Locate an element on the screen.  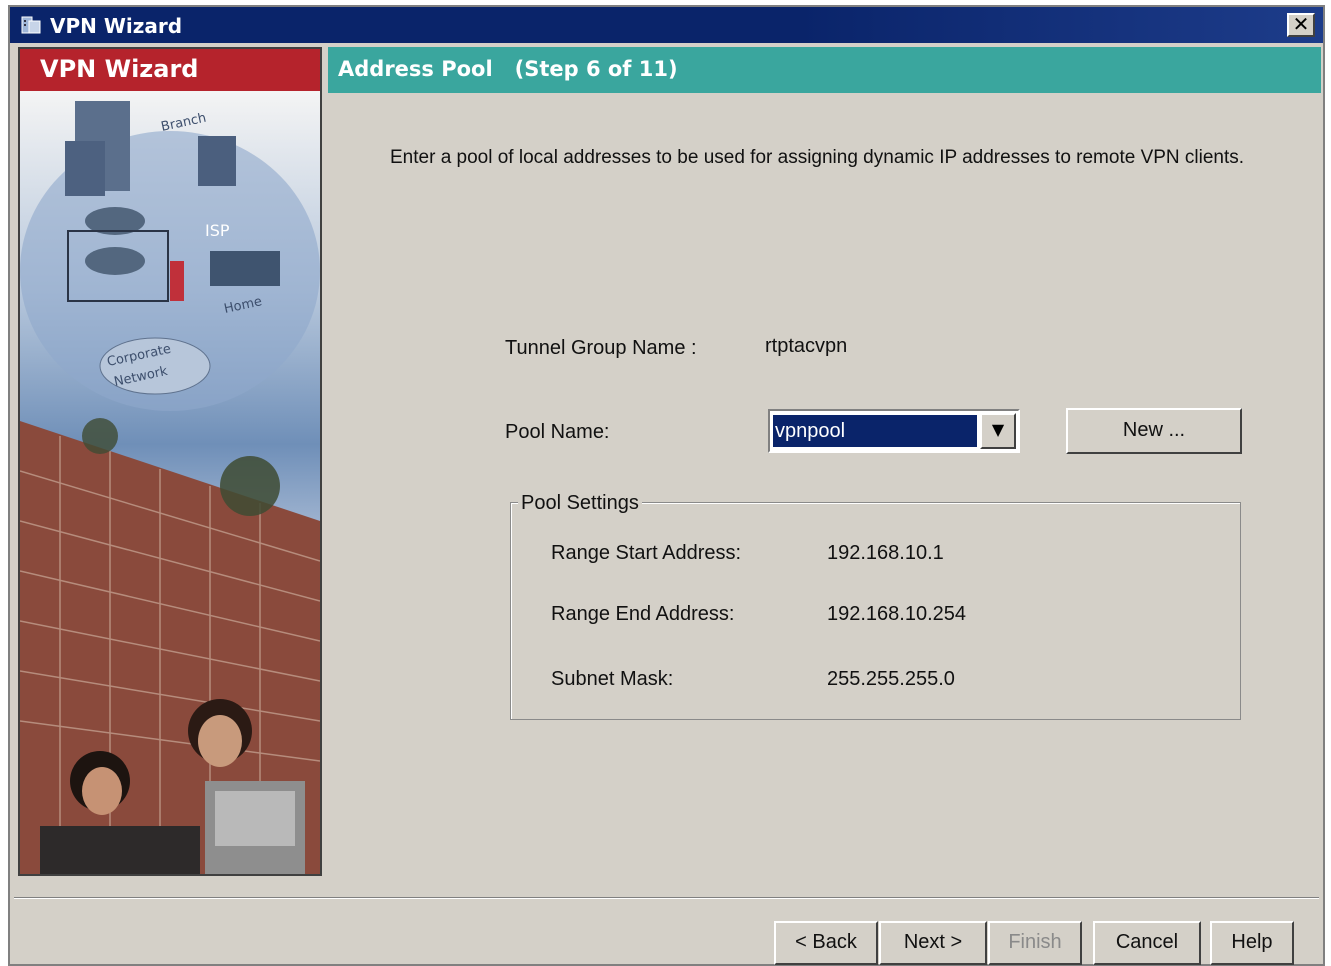
side-panel-header: VPN Wizard is located at coordinates (170, 70).